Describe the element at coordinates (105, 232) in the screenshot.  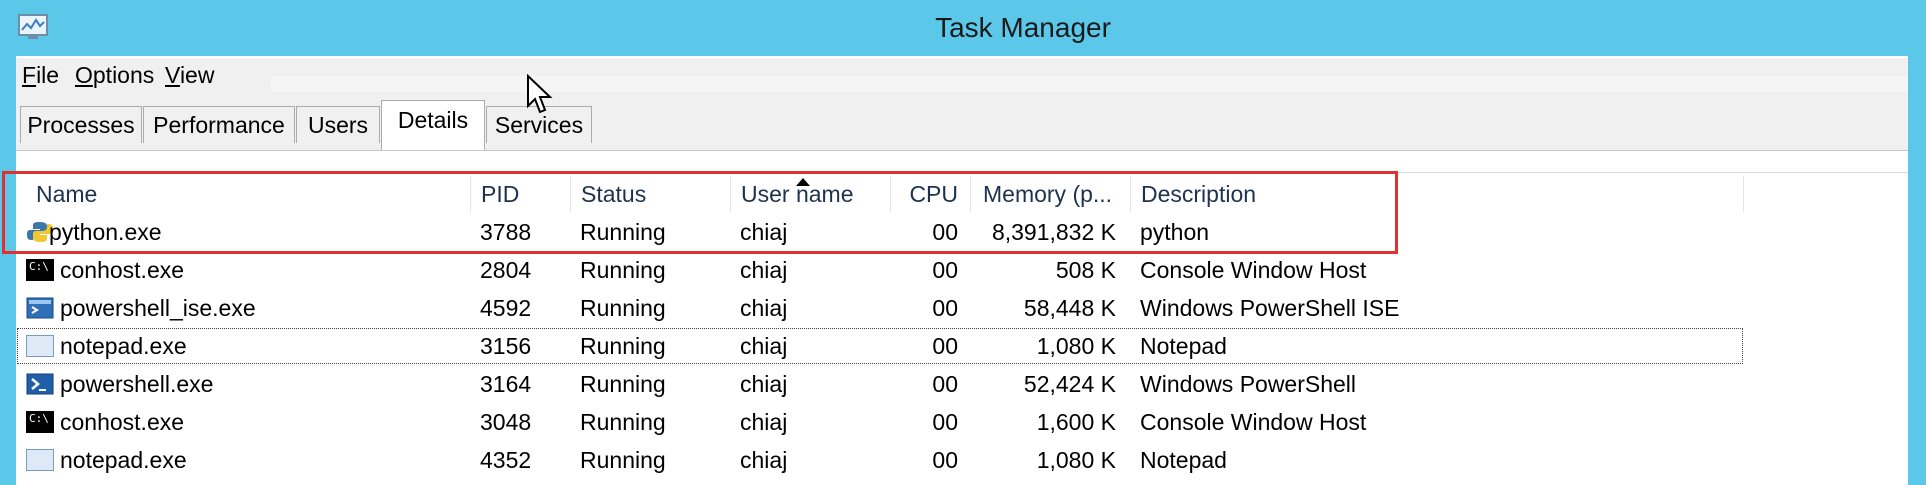
I see `process-name: python.exe` at that location.